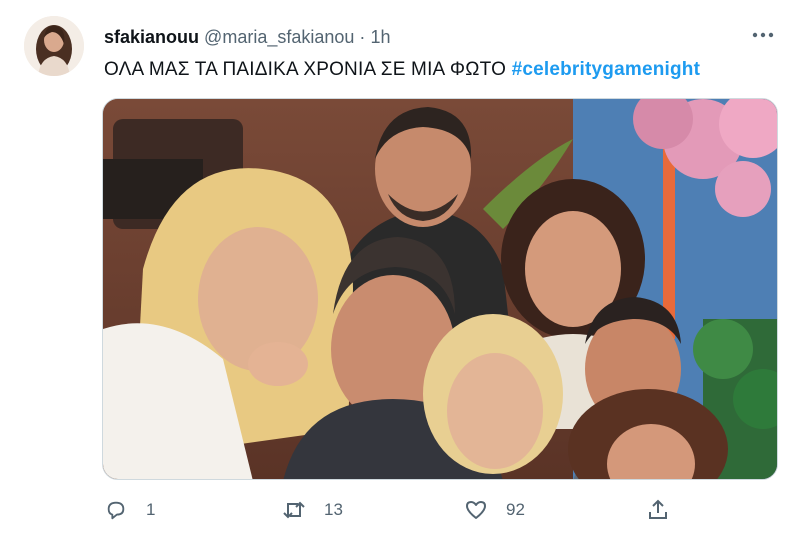 The image size is (800, 540). I want to click on user-handle: @maria_sfakianou, so click(279, 37).